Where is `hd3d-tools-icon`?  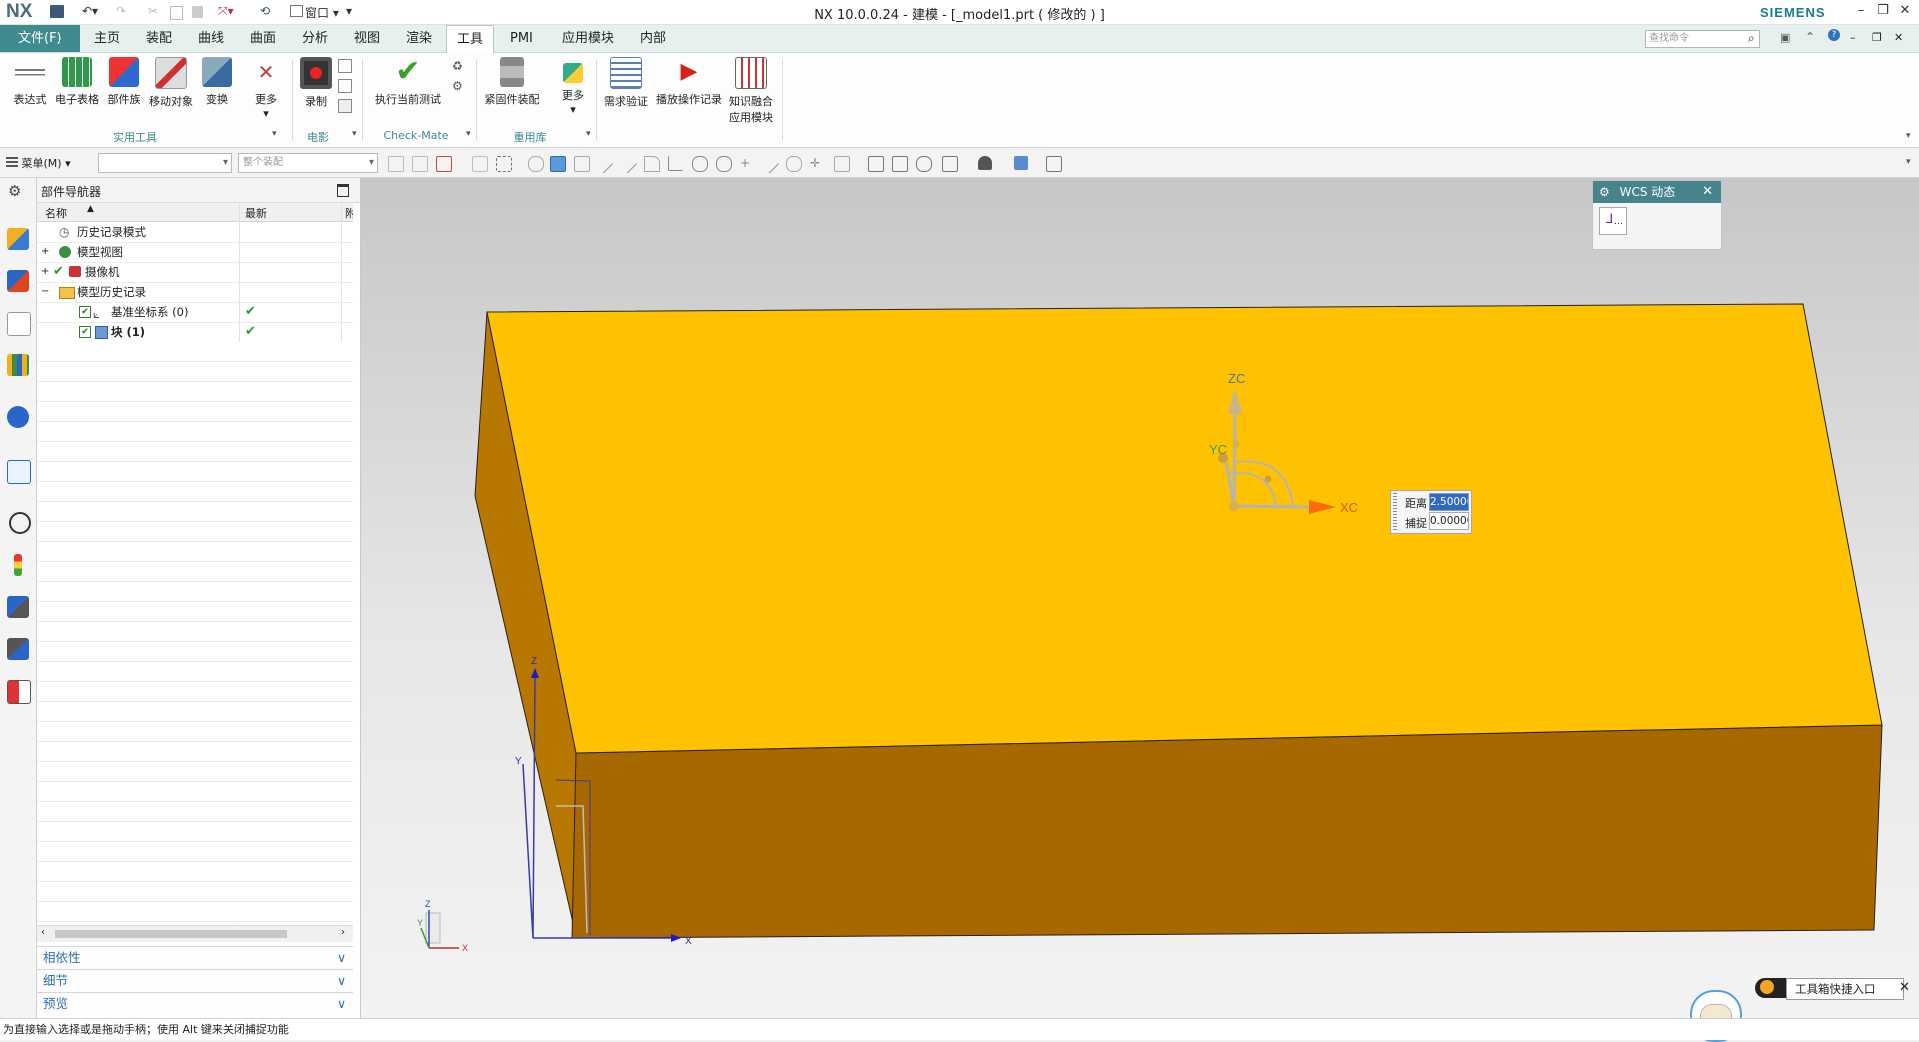
hd3d-tools-icon is located at coordinates (18, 417).